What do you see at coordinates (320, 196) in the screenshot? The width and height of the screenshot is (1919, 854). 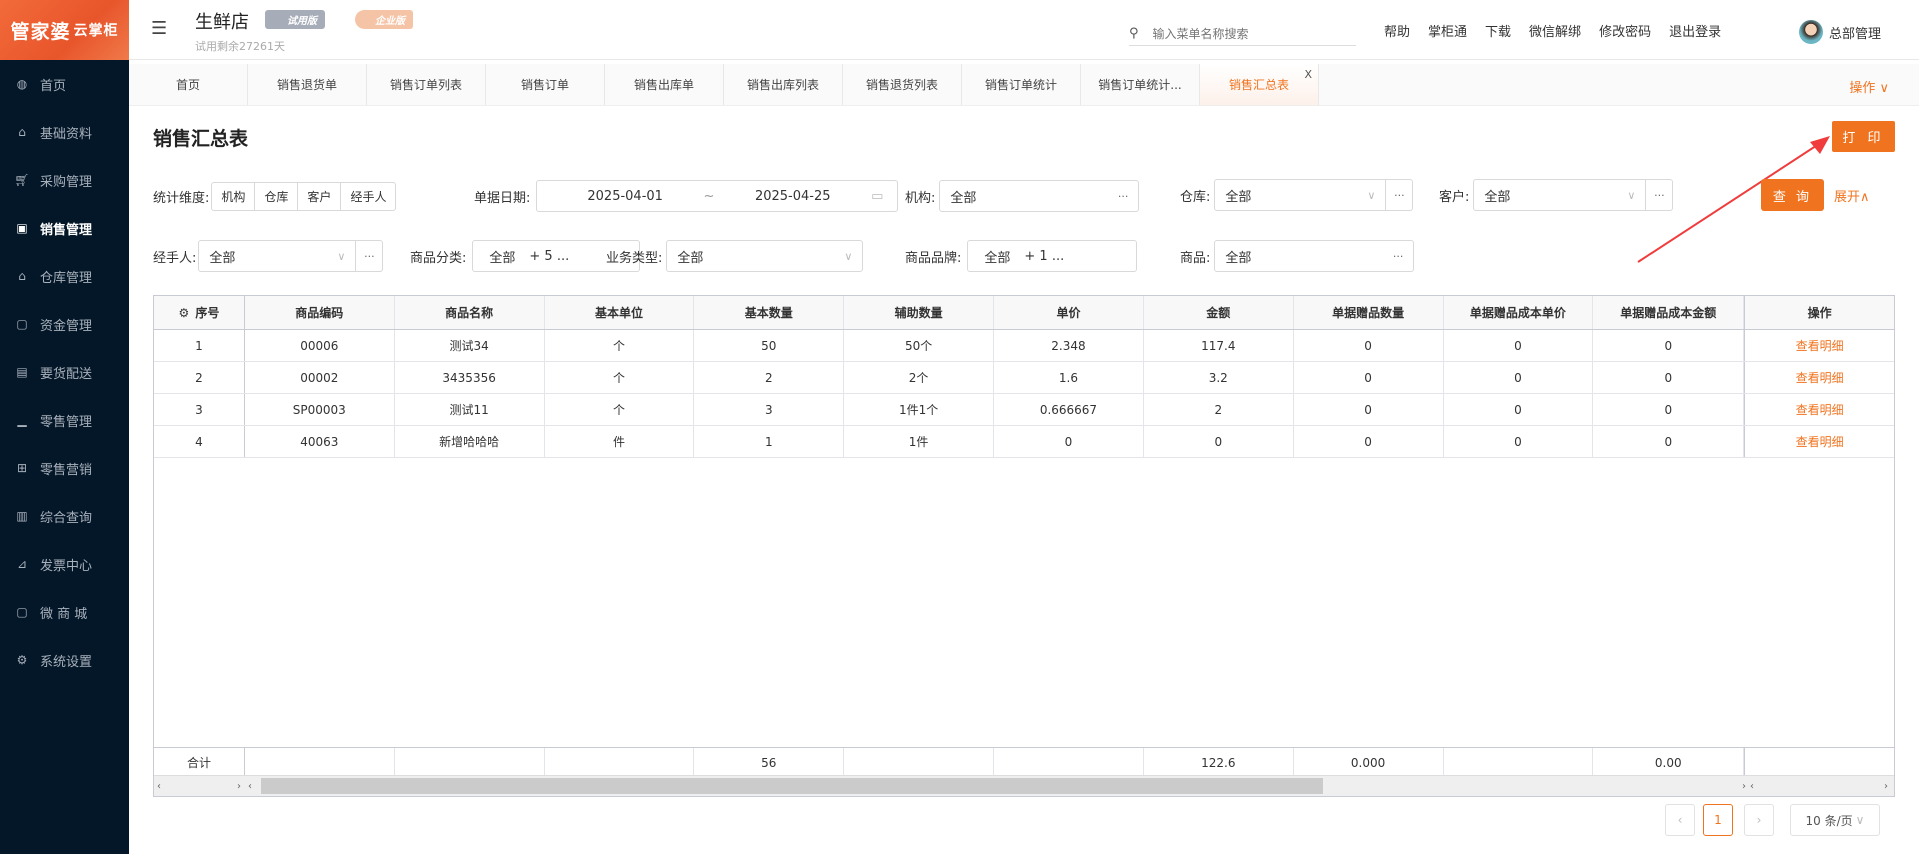 I see `dimension-option-2: 客户` at bounding box center [320, 196].